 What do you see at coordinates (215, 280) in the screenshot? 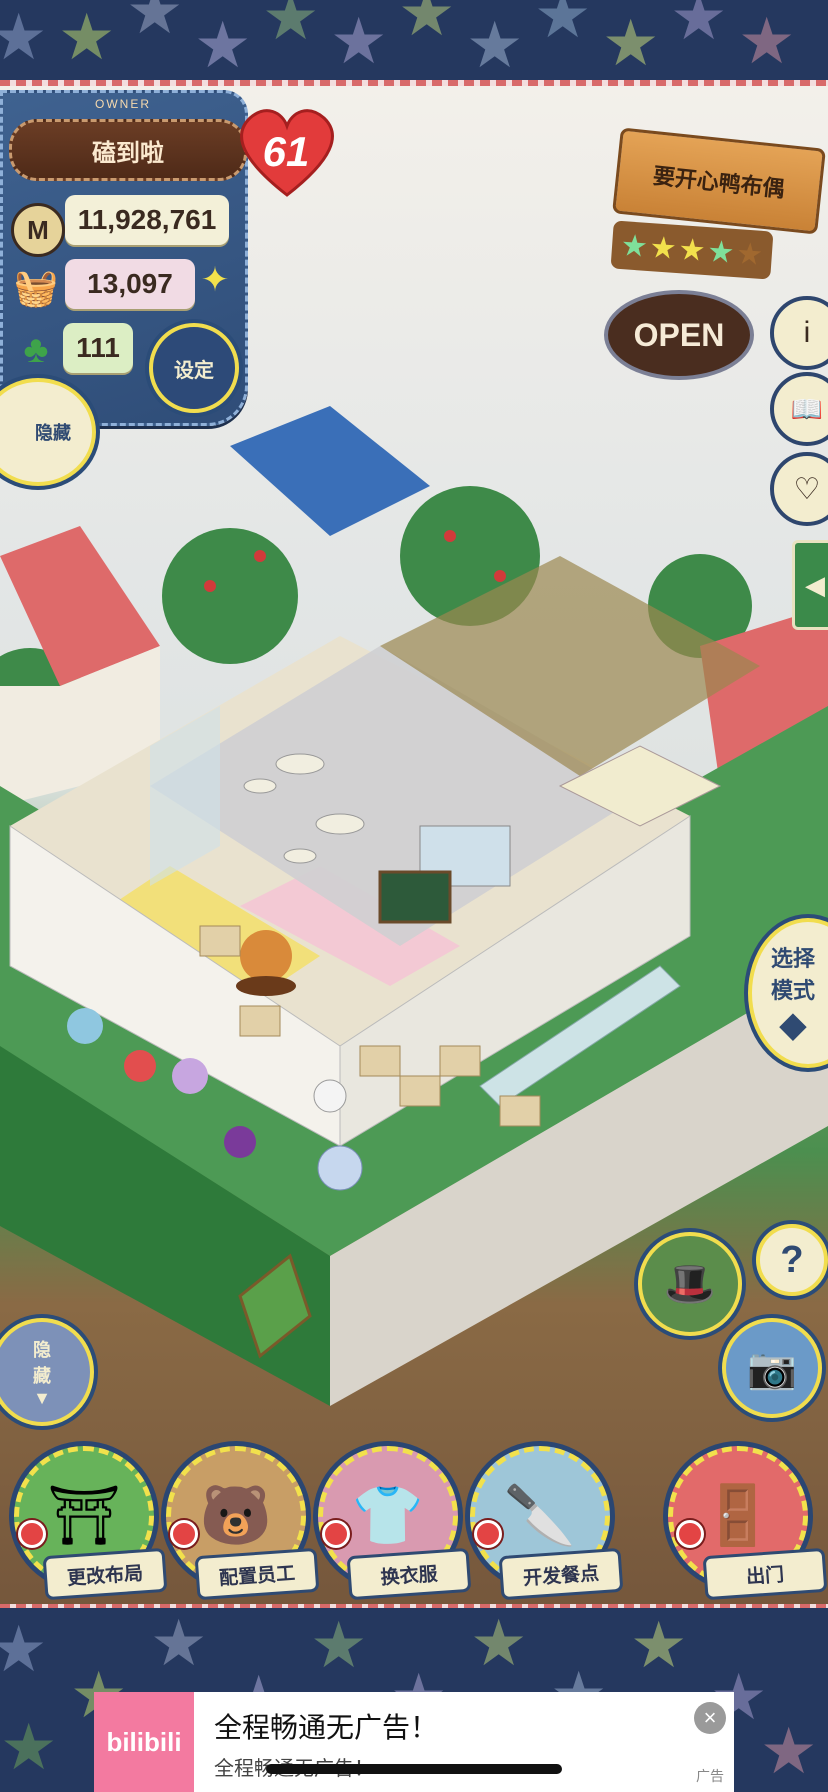
I see `sparkle-icon: ✦` at bounding box center [215, 280].